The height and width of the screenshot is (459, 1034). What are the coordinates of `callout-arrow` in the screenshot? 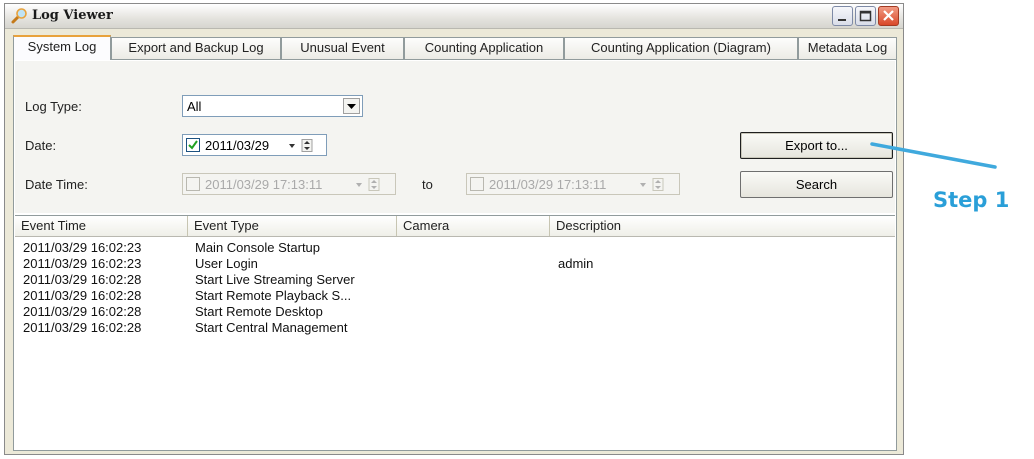 It's located at (933, 155).